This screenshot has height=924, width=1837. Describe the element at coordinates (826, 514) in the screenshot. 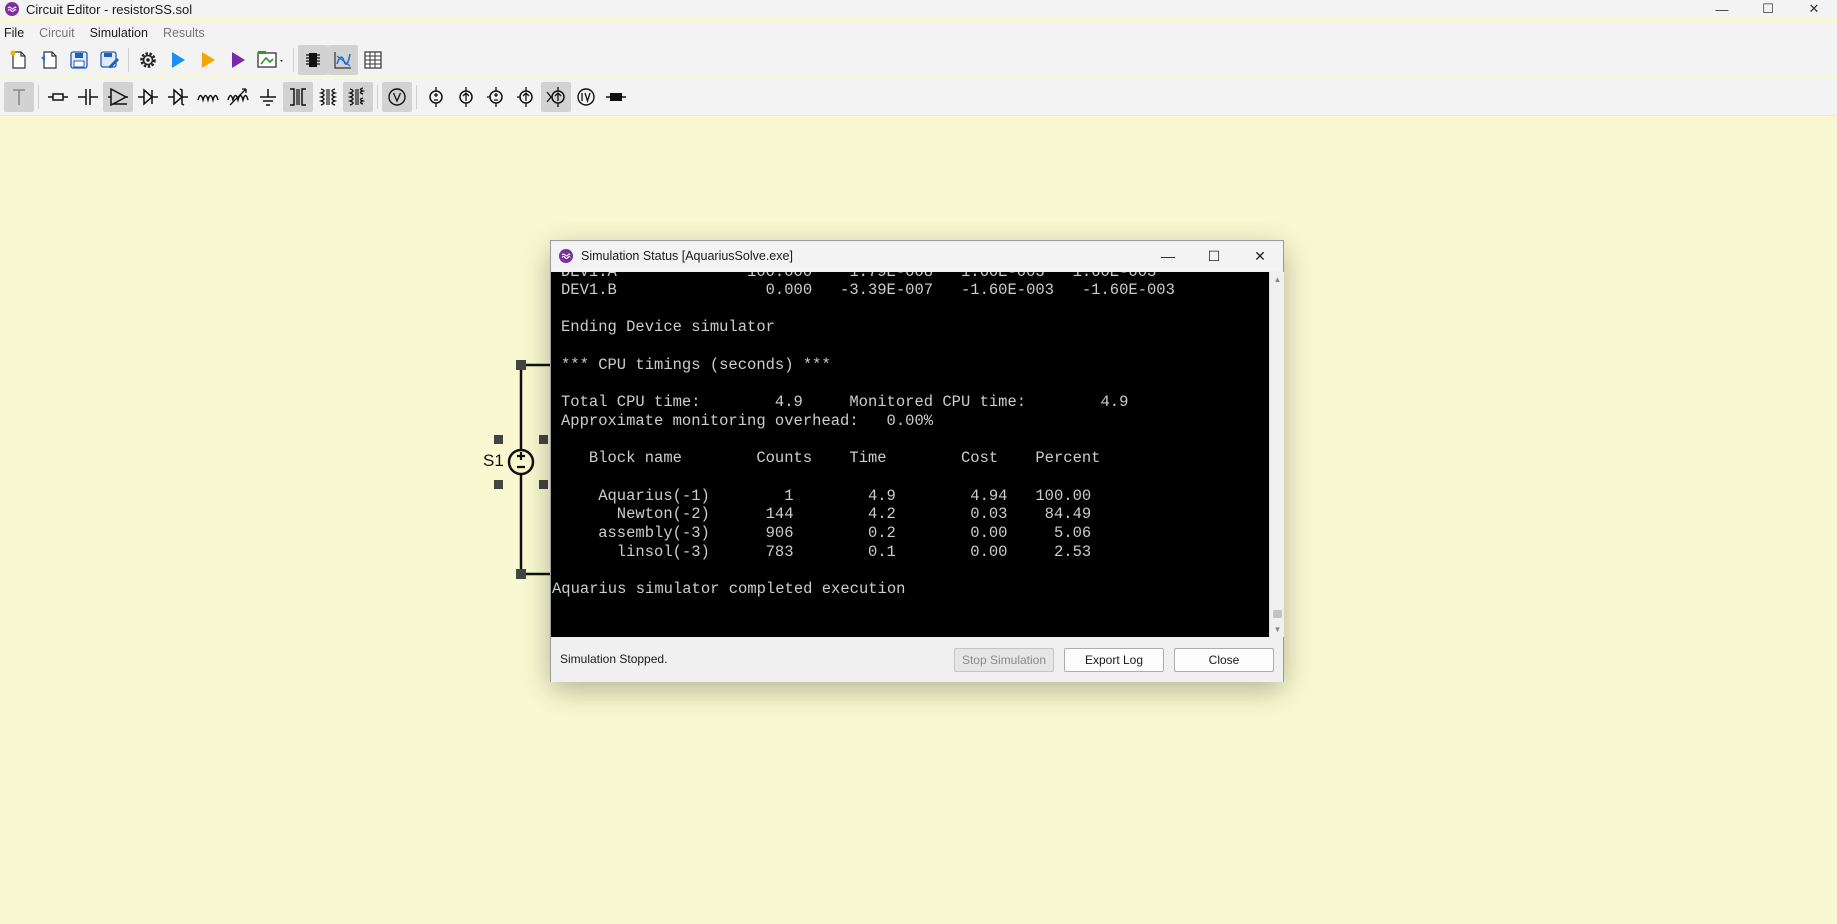

I see `log-line: Newton(-2) 144 4.2 0.03 84.49` at that location.